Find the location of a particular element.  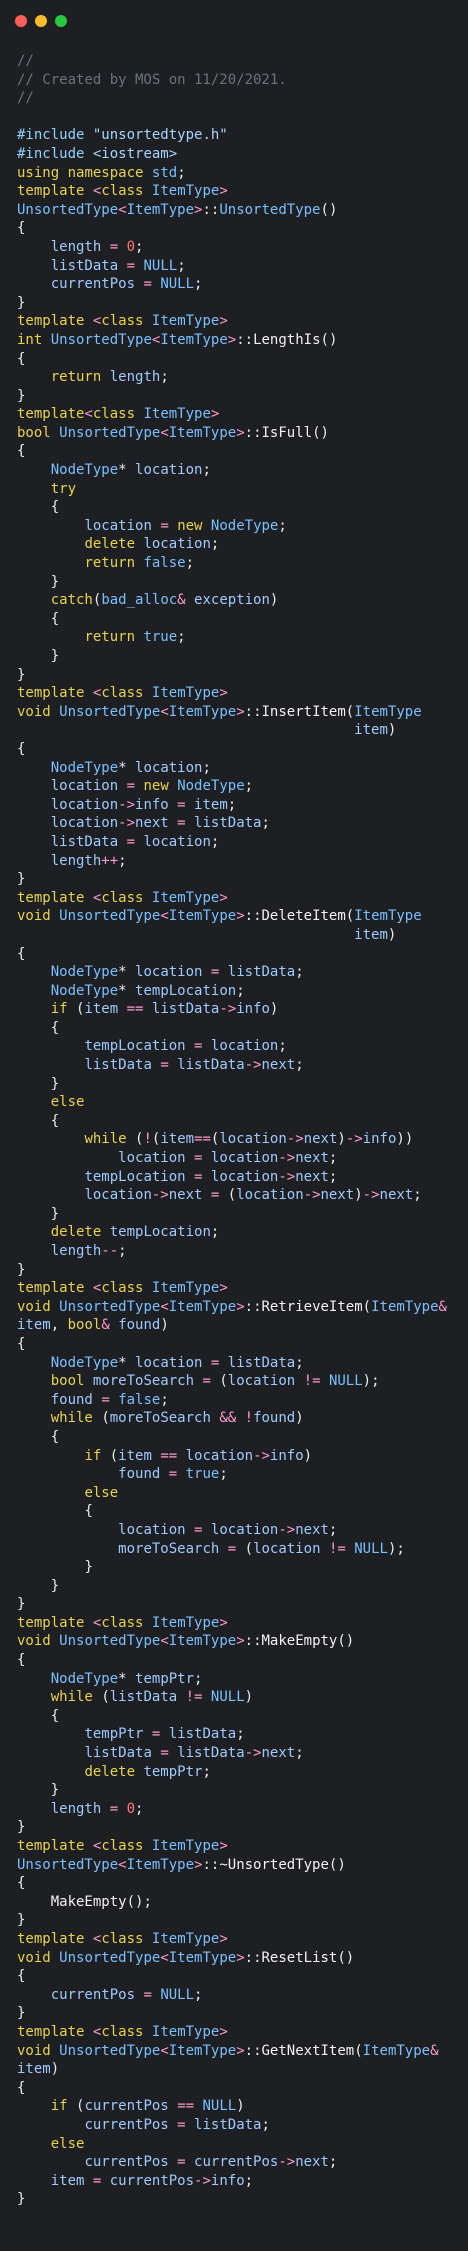

code-line: tempLocation = location; is located at coordinates (185, 1046).